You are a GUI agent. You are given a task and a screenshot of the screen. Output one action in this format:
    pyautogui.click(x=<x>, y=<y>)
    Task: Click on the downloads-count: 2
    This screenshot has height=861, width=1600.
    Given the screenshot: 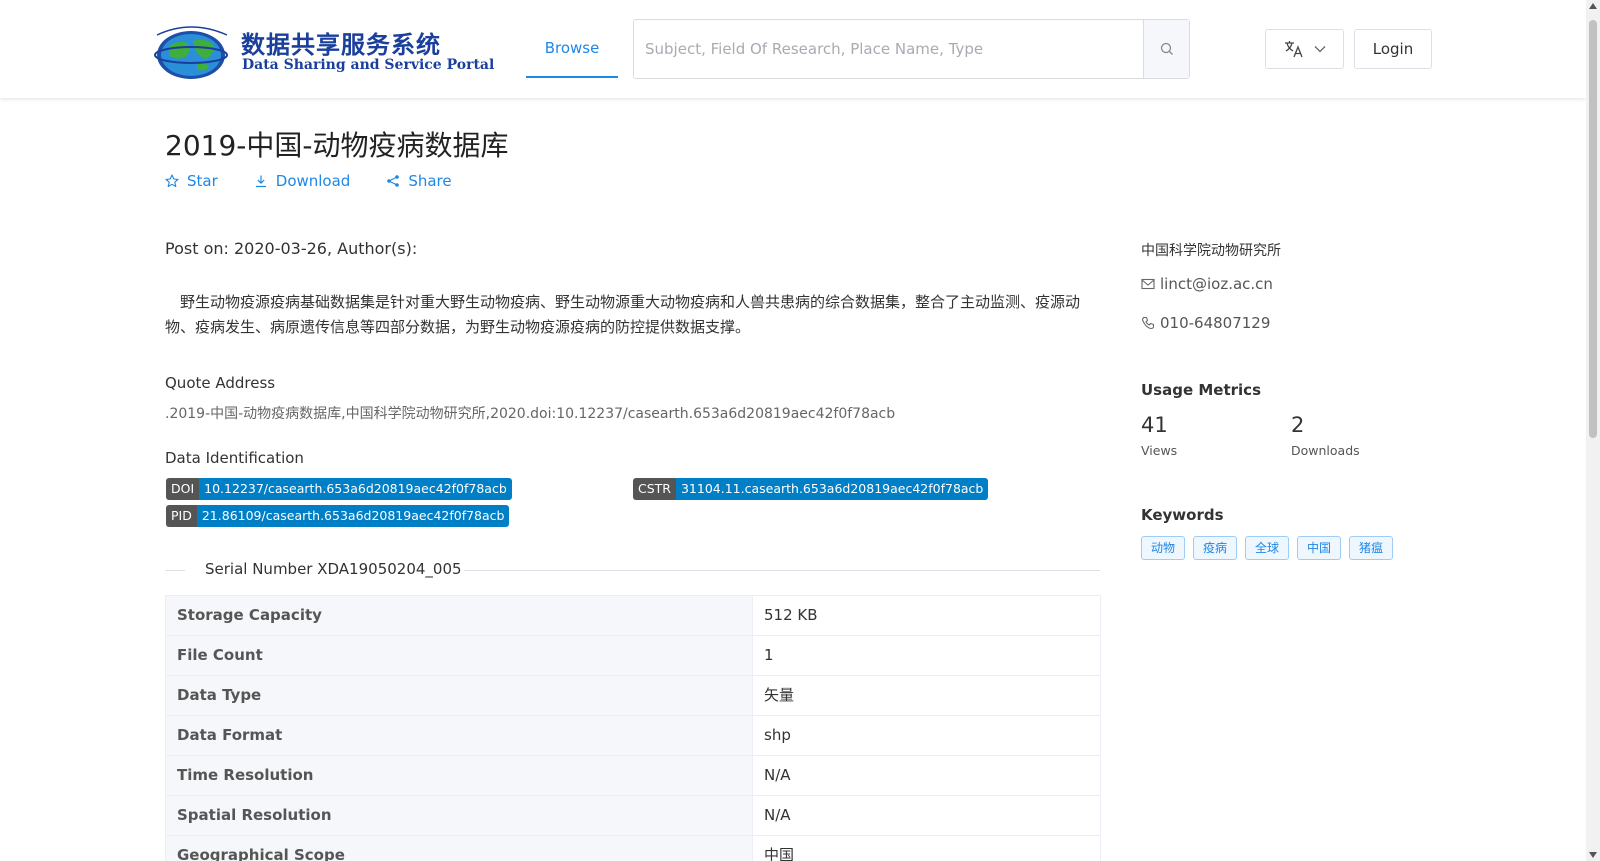 What is the action you would take?
    pyautogui.click(x=1298, y=425)
    